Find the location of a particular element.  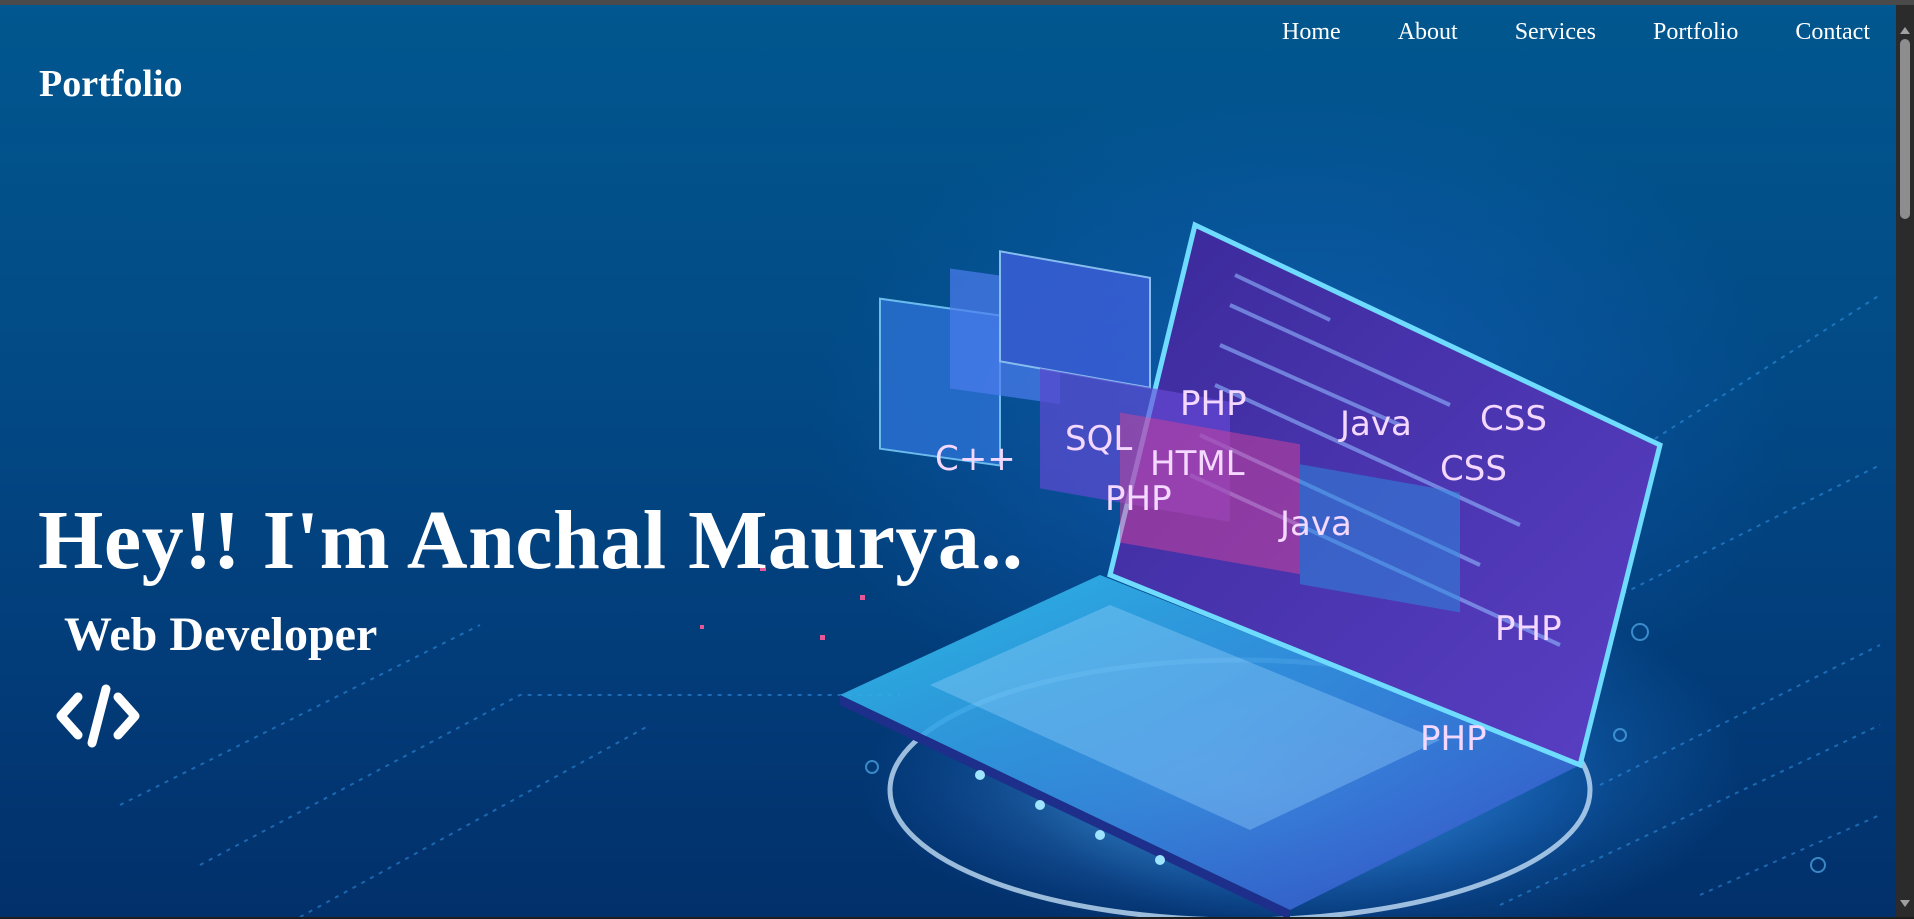

nav-contact: Contact is located at coordinates (1832, 32).